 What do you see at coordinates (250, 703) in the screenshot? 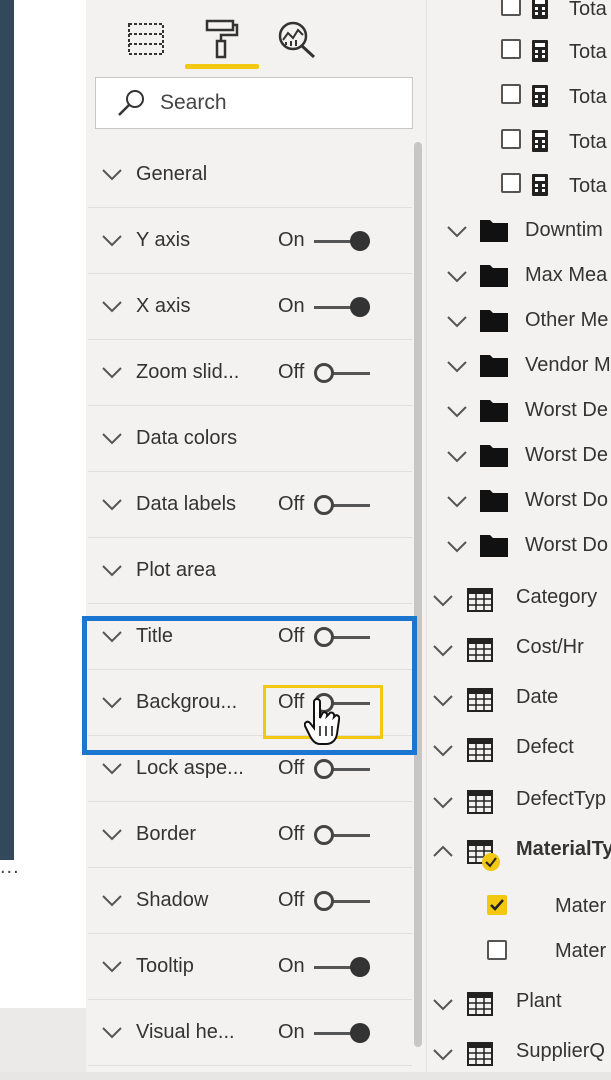
I see `format-section-row: Backgrou... Off` at bounding box center [250, 703].